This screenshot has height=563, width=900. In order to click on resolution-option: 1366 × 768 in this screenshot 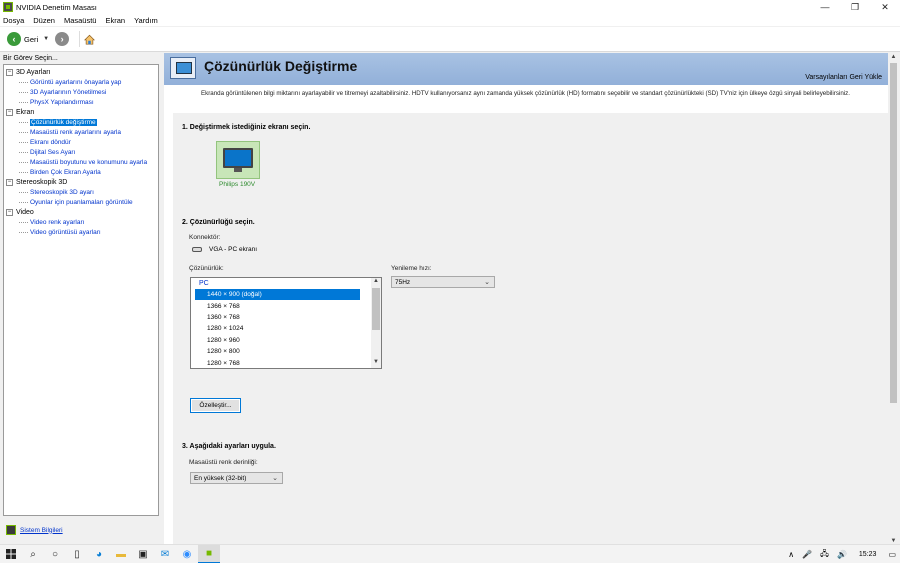, I will do `click(277, 305)`.